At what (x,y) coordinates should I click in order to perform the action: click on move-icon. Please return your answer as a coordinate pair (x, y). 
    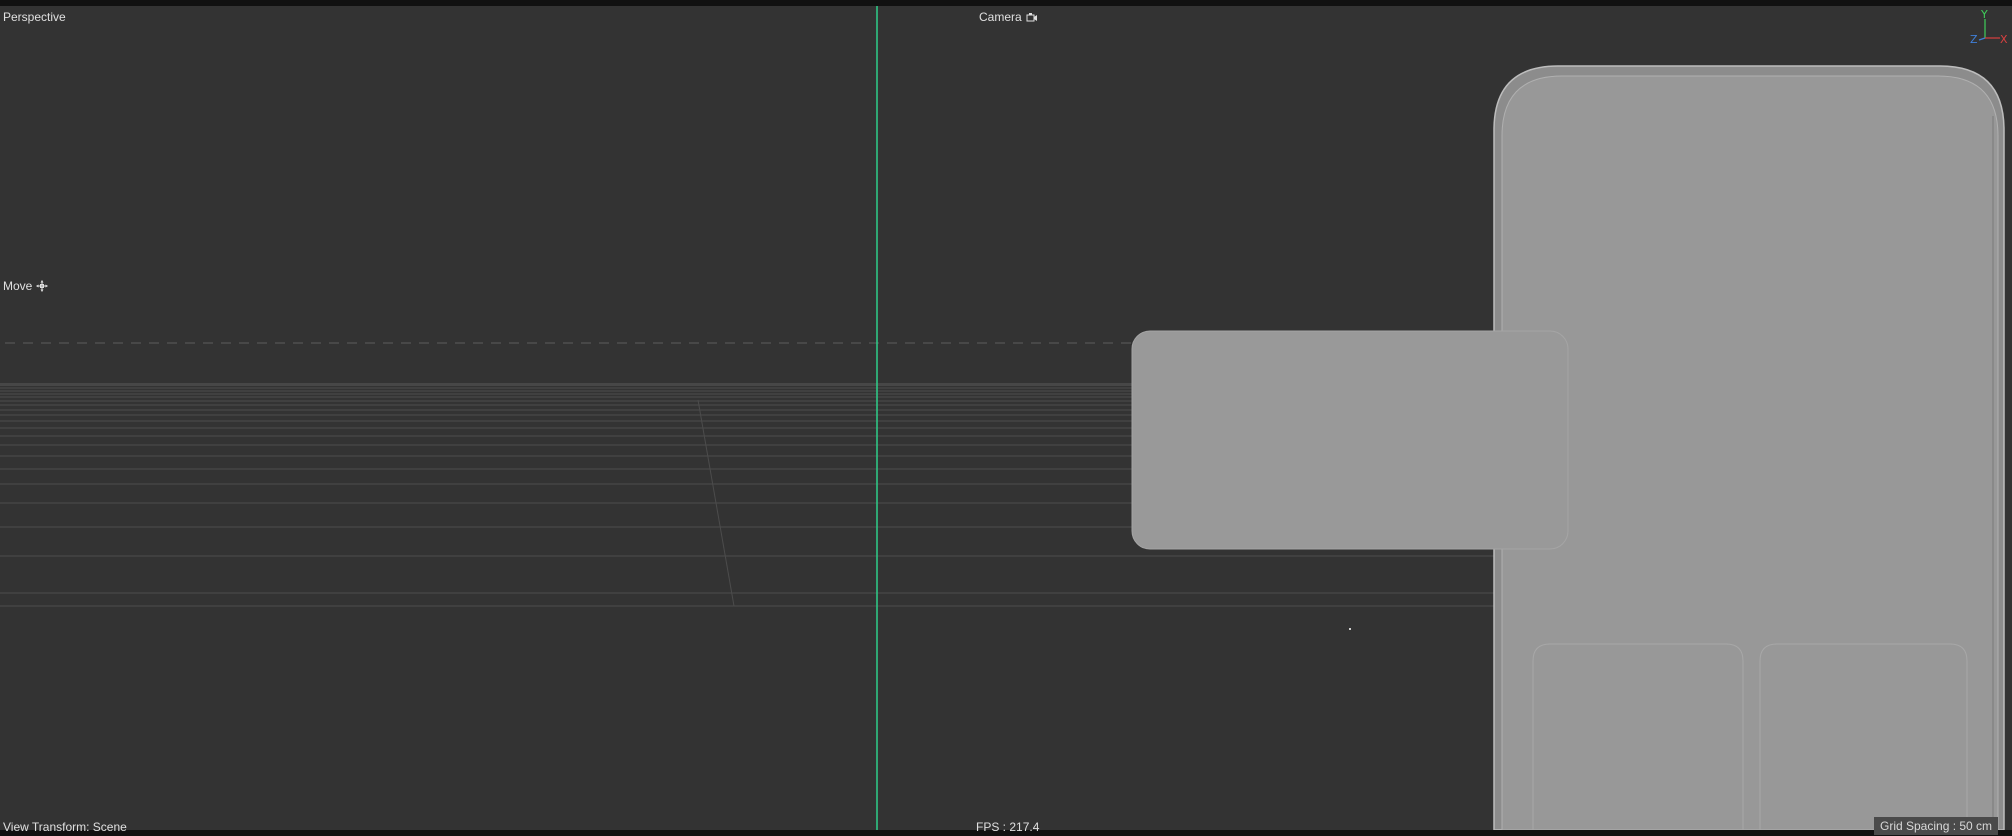
    Looking at the image, I should click on (42, 286).